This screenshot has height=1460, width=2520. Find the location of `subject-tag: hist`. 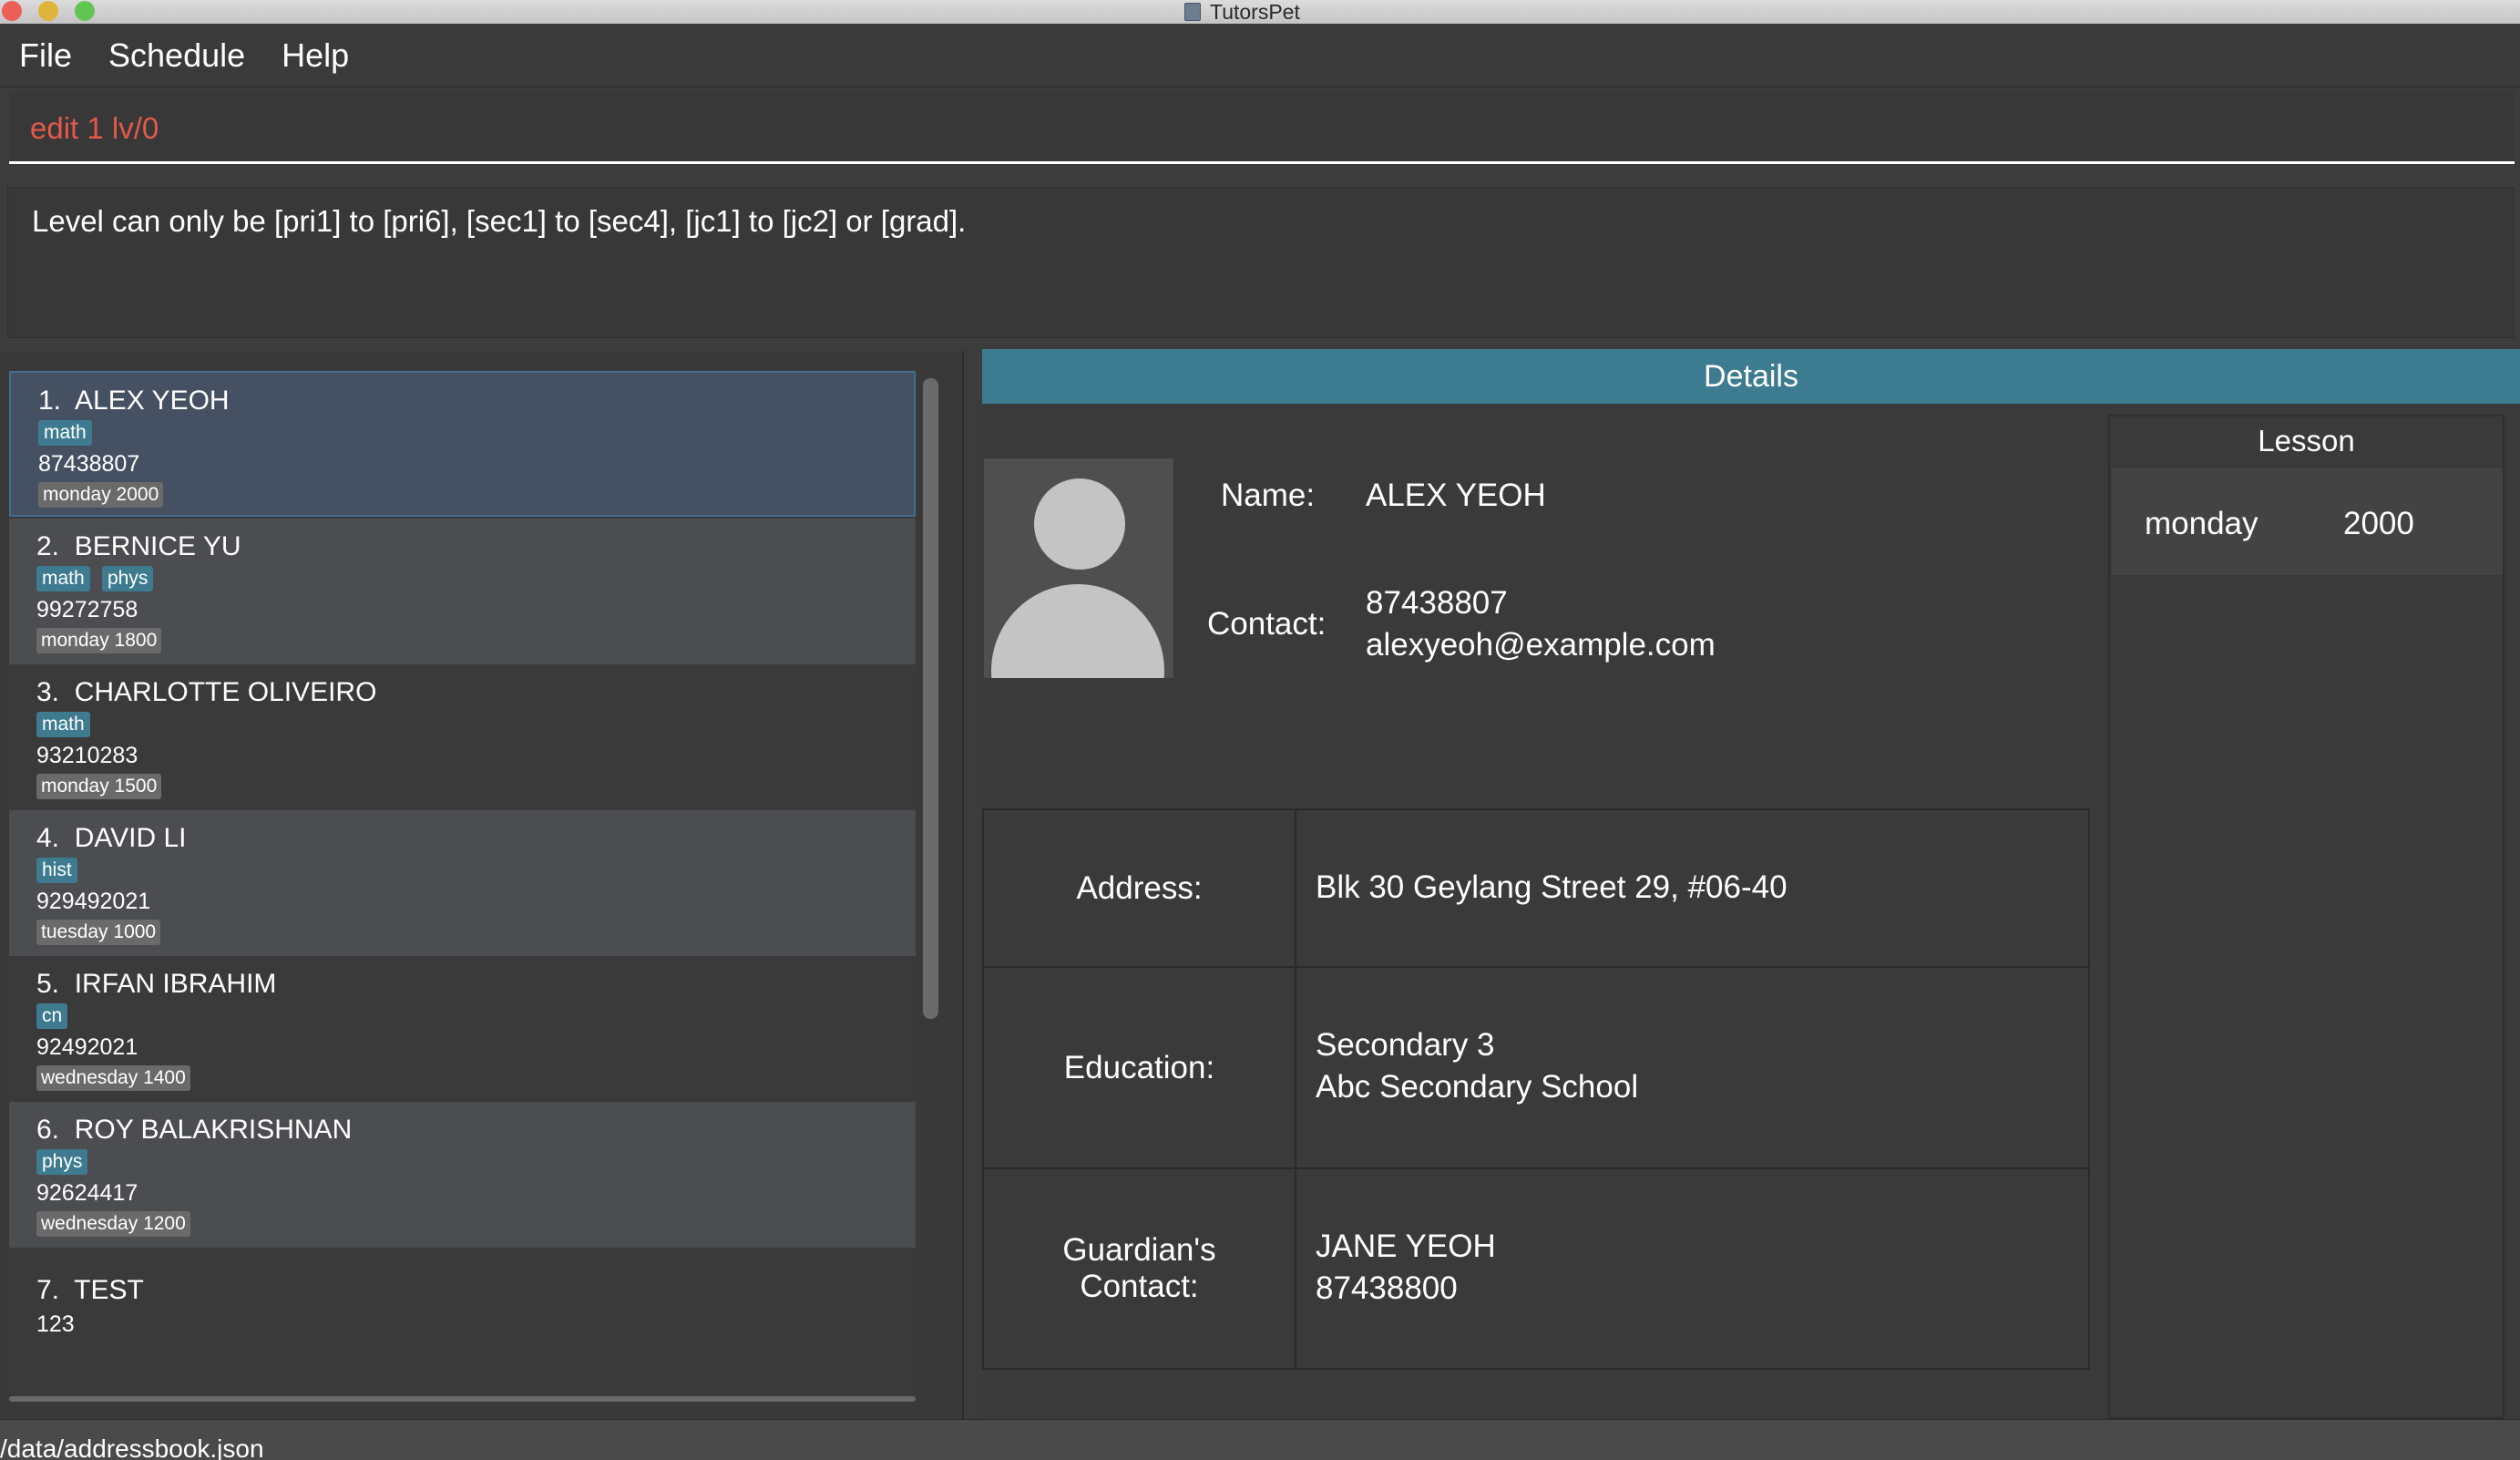

subject-tag: hist is located at coordinates (57, 870).